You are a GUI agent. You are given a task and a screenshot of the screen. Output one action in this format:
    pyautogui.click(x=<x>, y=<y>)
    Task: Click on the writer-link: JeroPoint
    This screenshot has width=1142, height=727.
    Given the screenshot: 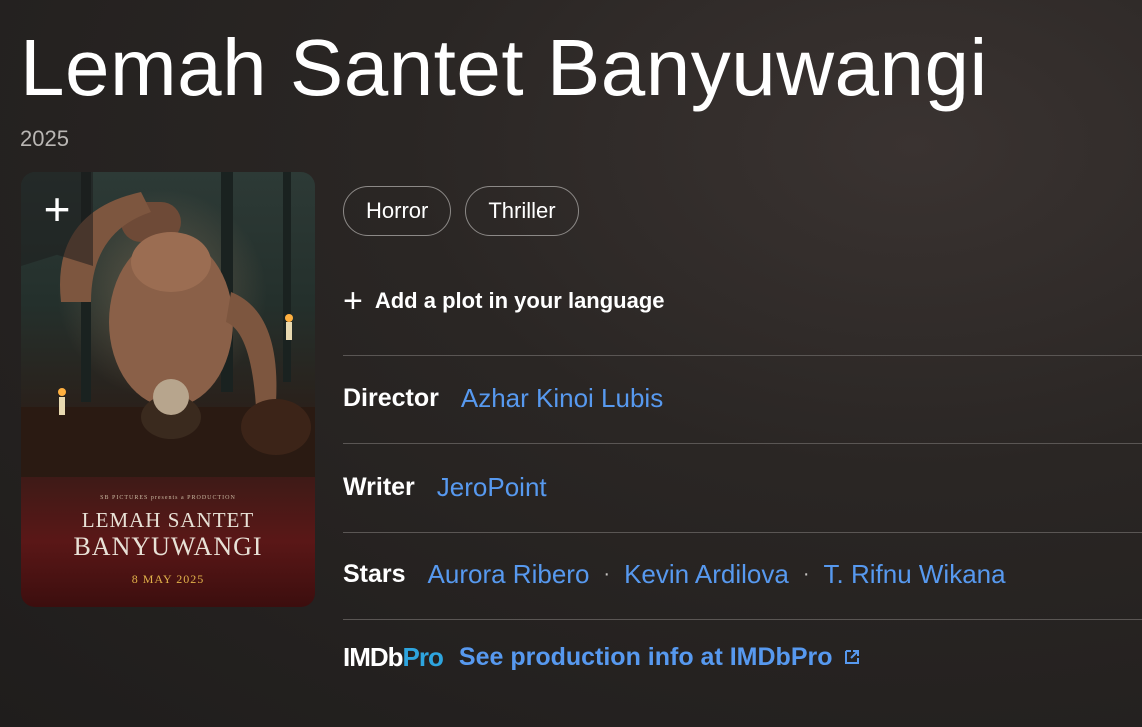 What is the action you would take?
    pyautogui.click(x=492, y=487)
    